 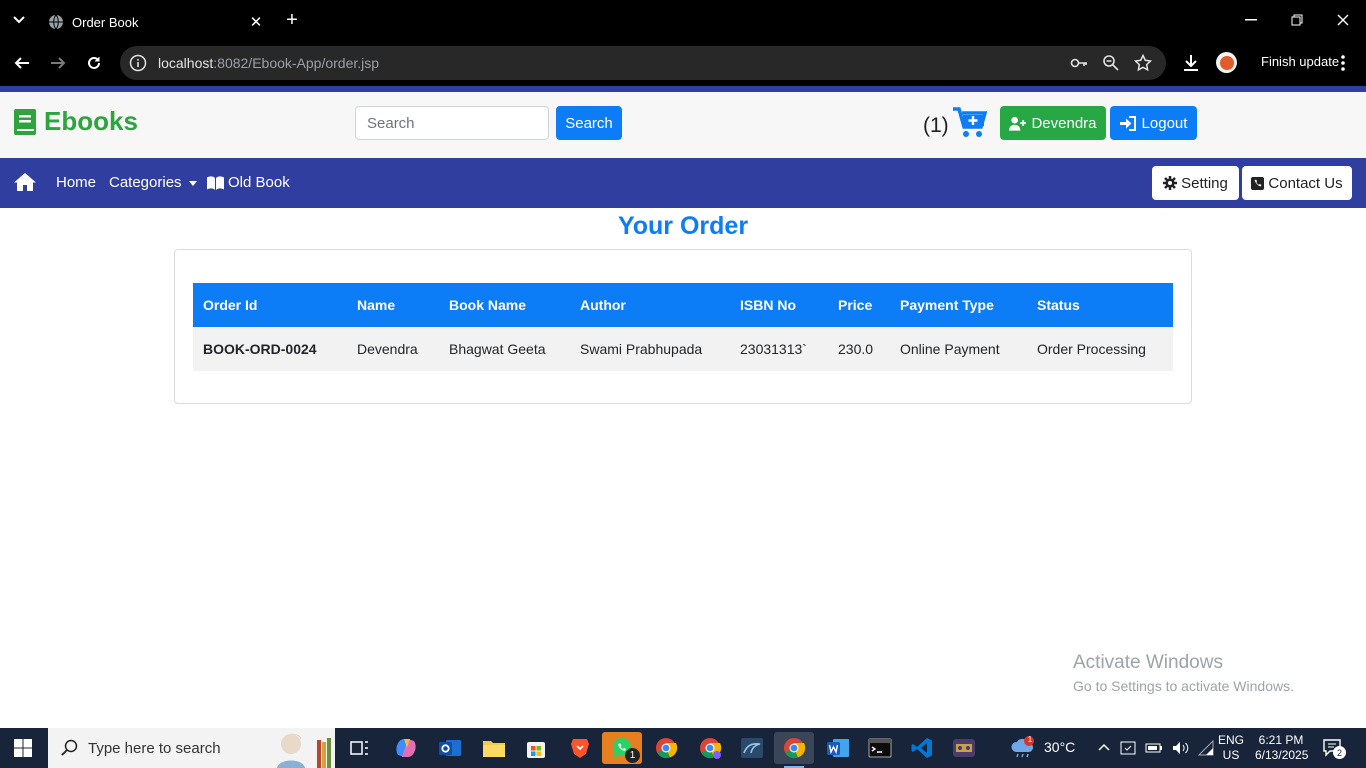 I want to click on forward-icon, so click(x=58, y=63).